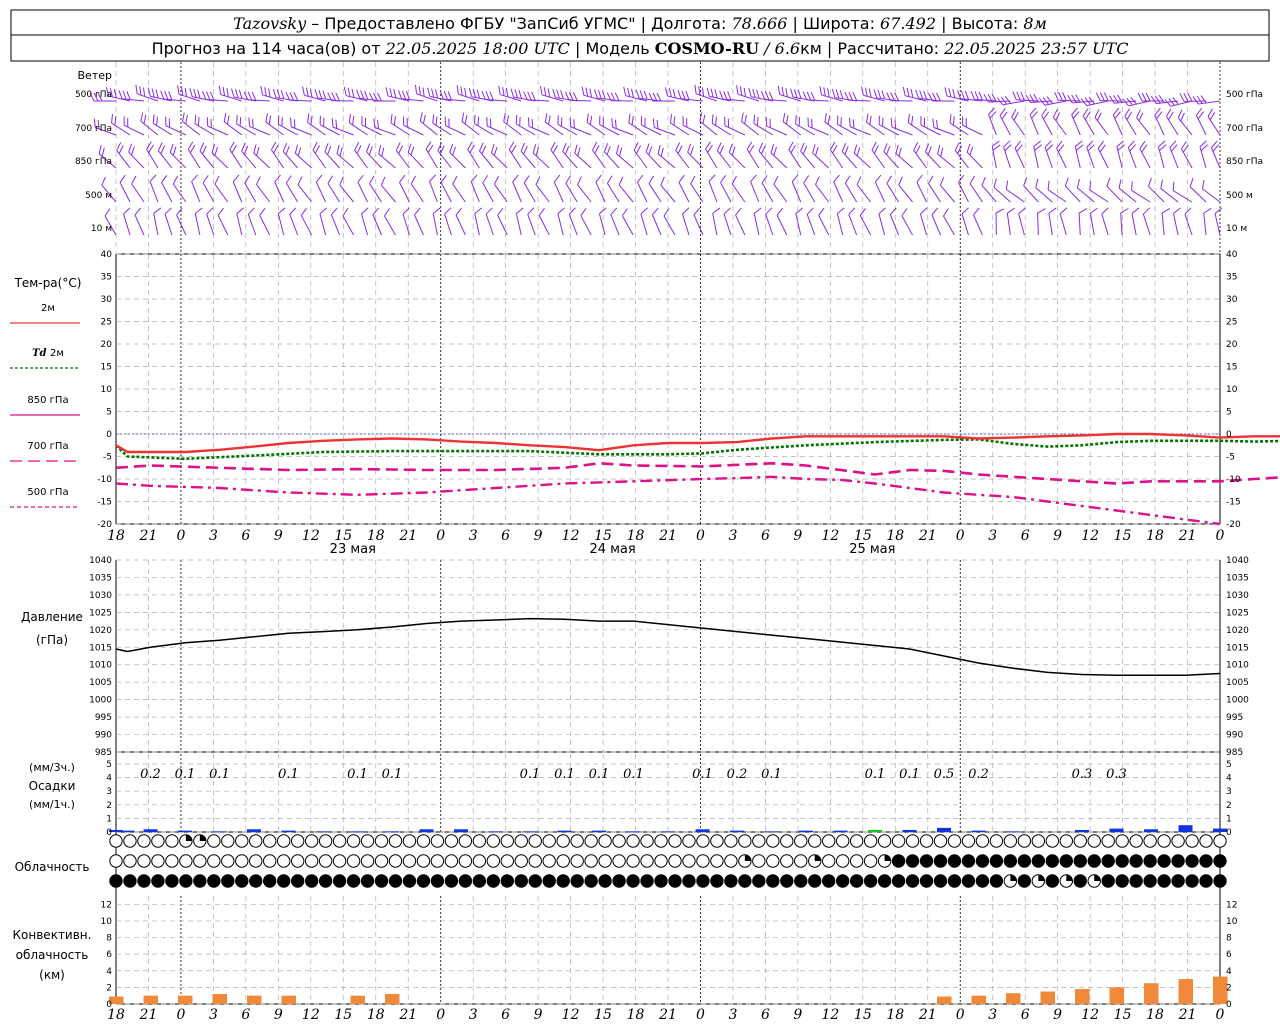  I want to click on wind-level-left: 700 гПа, so click(93, 129).